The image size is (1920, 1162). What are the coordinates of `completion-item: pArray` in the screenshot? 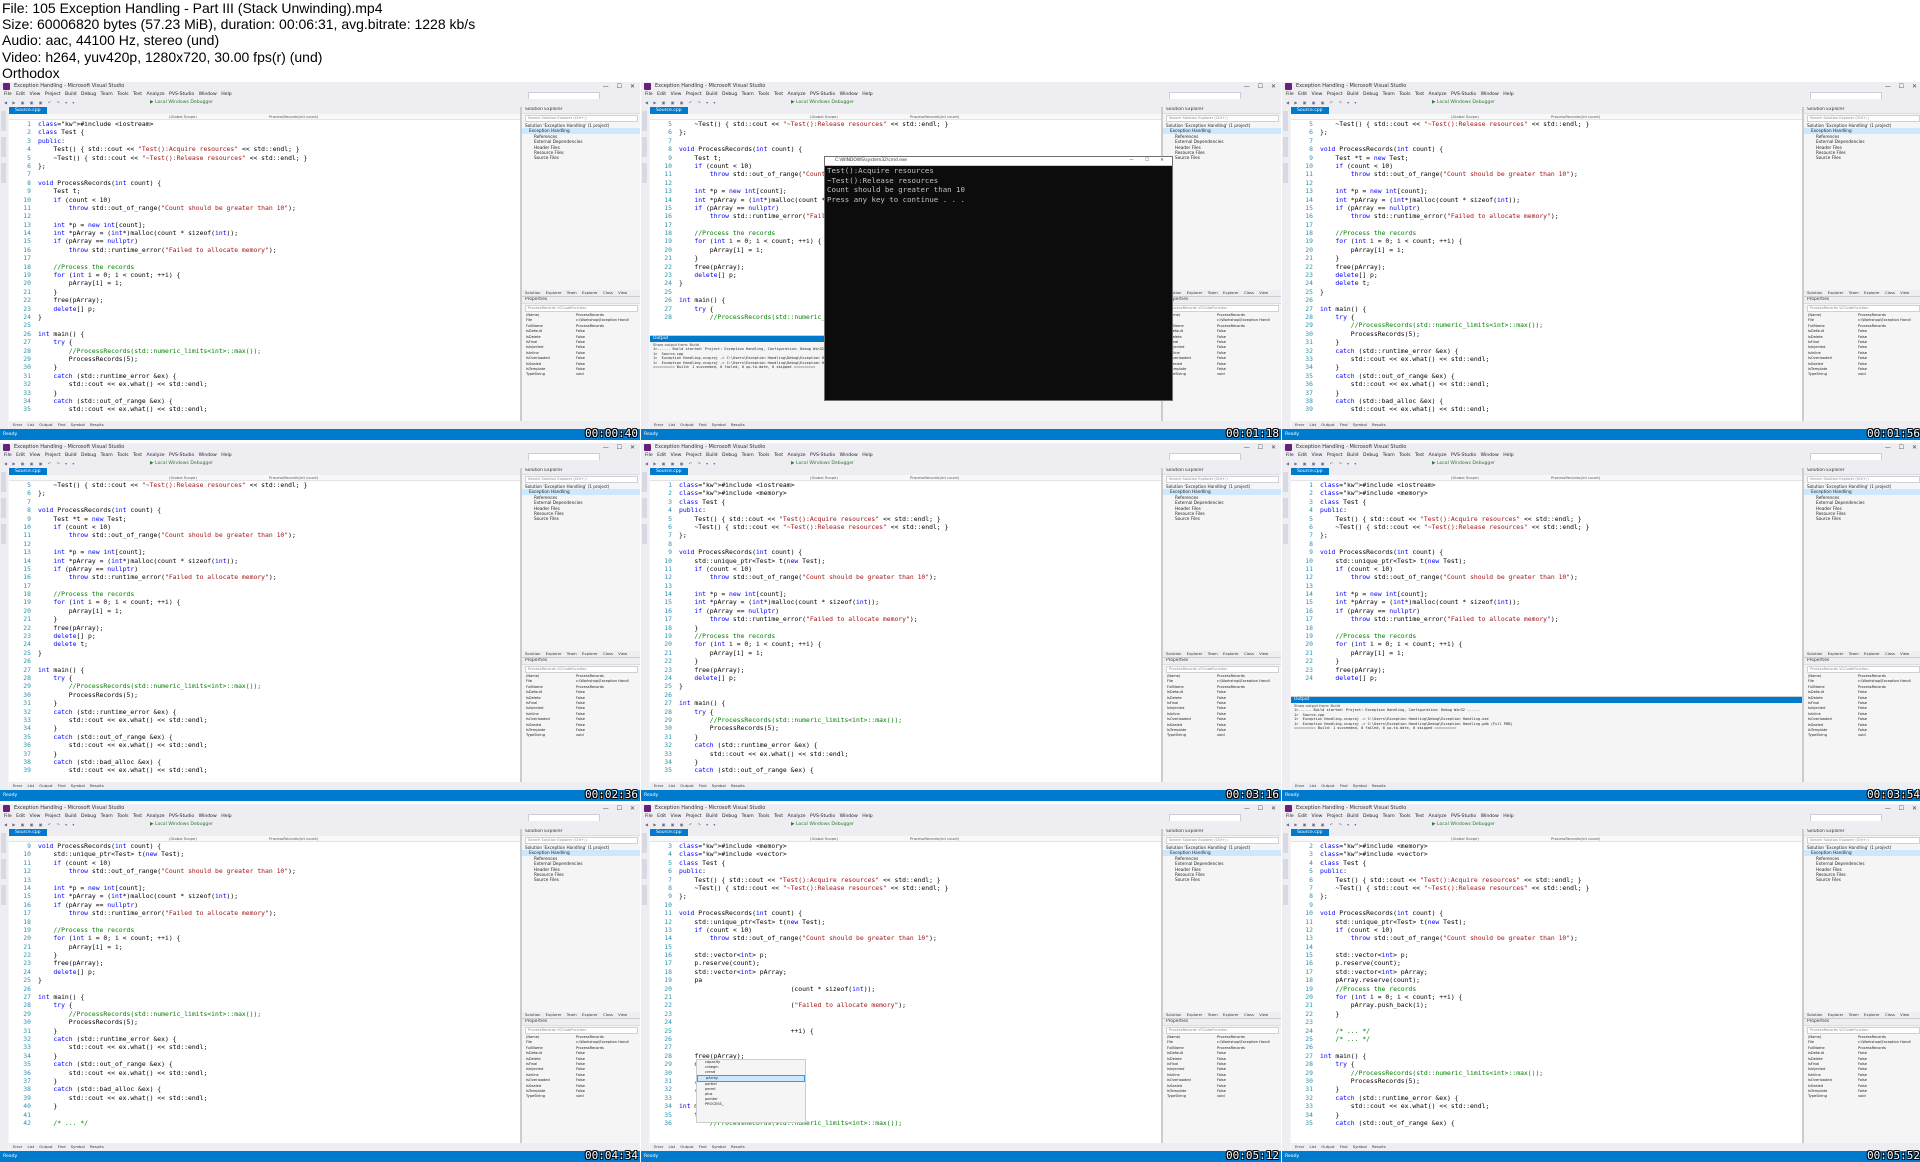 It's located at (751, 1078).